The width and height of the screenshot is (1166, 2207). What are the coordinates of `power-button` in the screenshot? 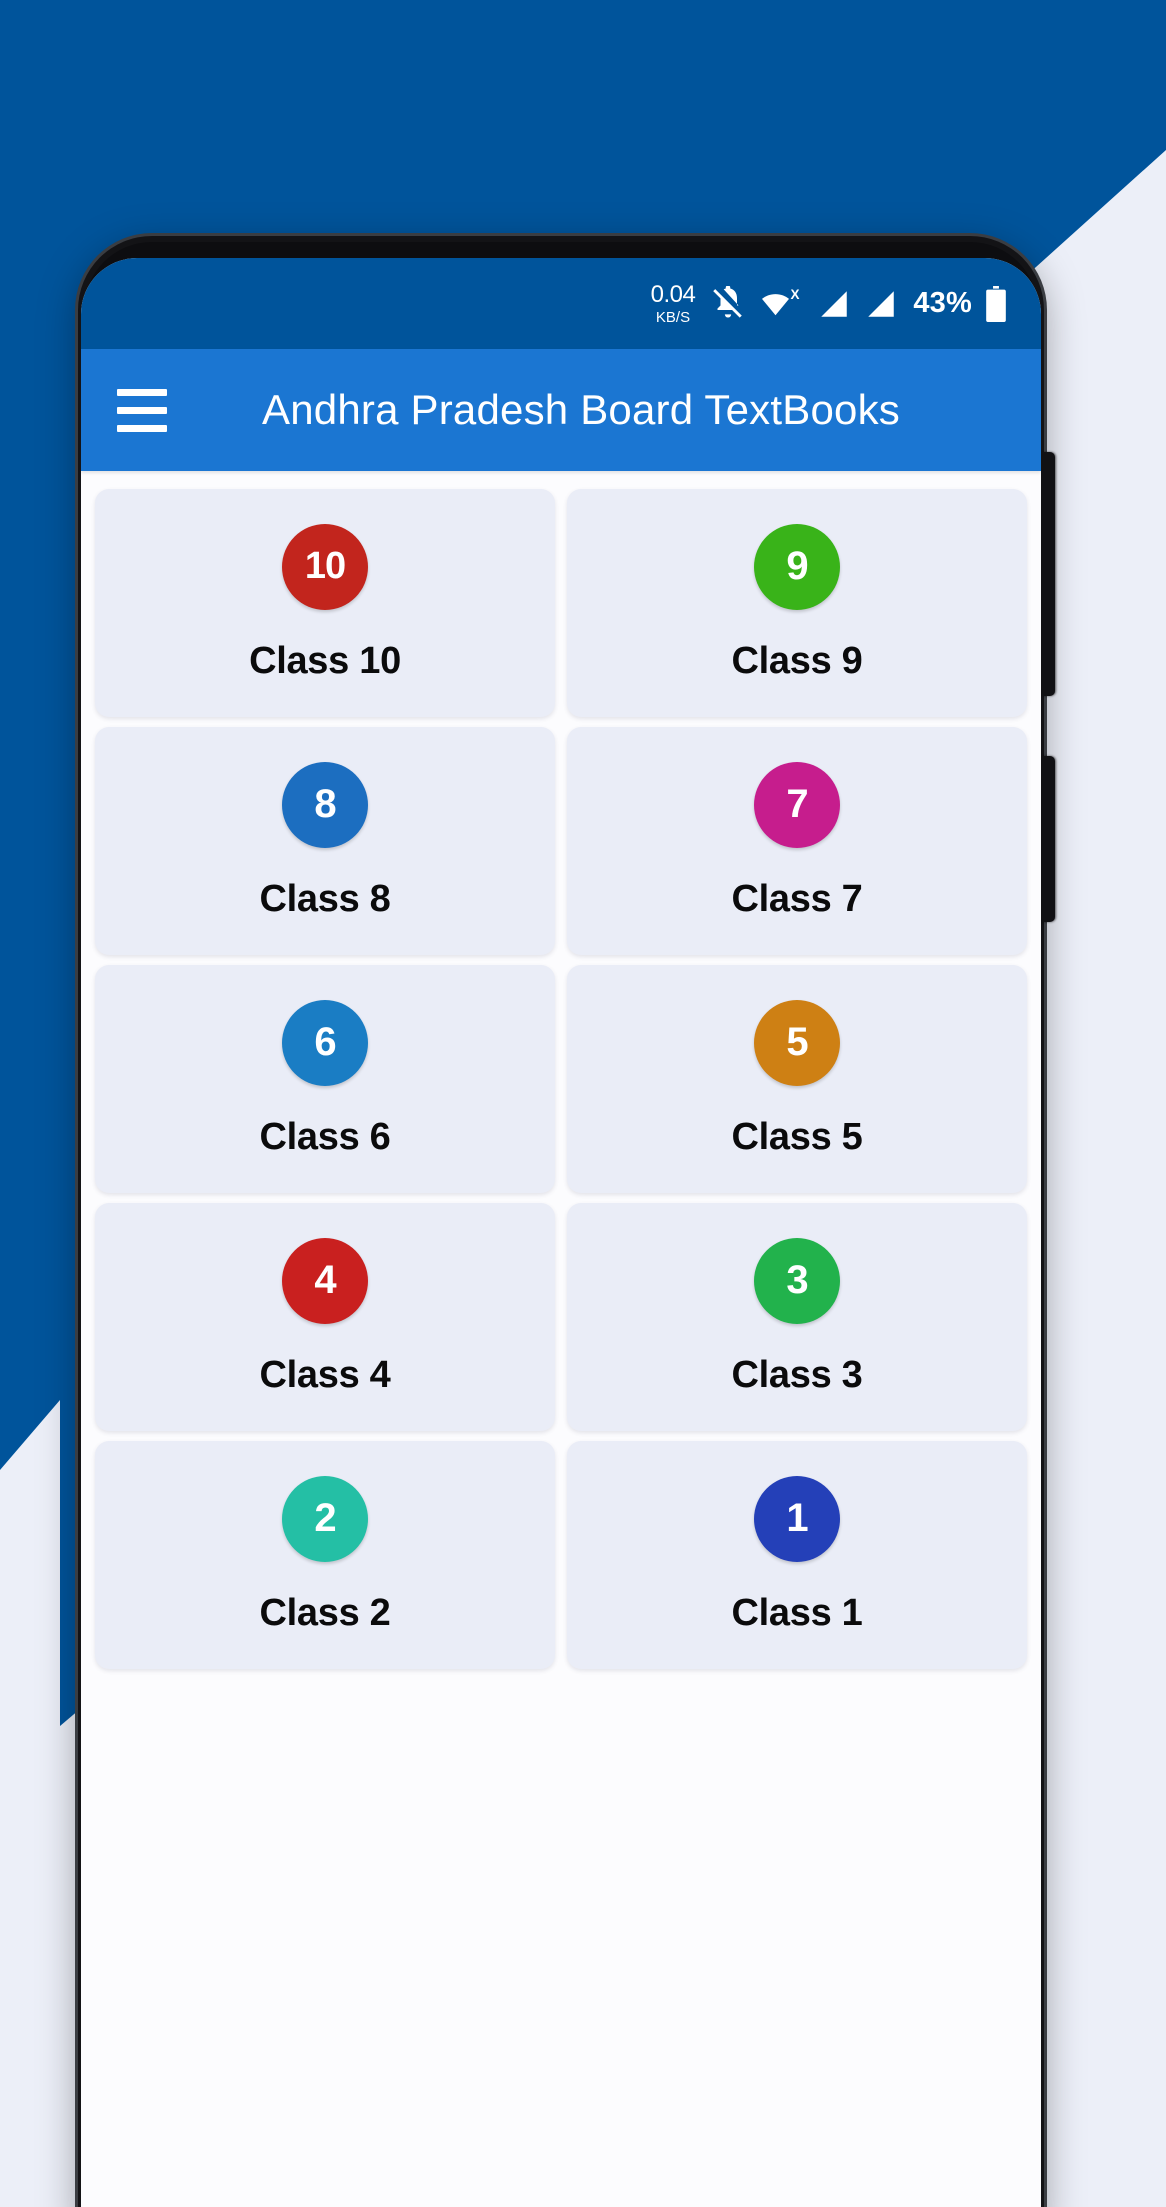 It's located at (1048, 839).